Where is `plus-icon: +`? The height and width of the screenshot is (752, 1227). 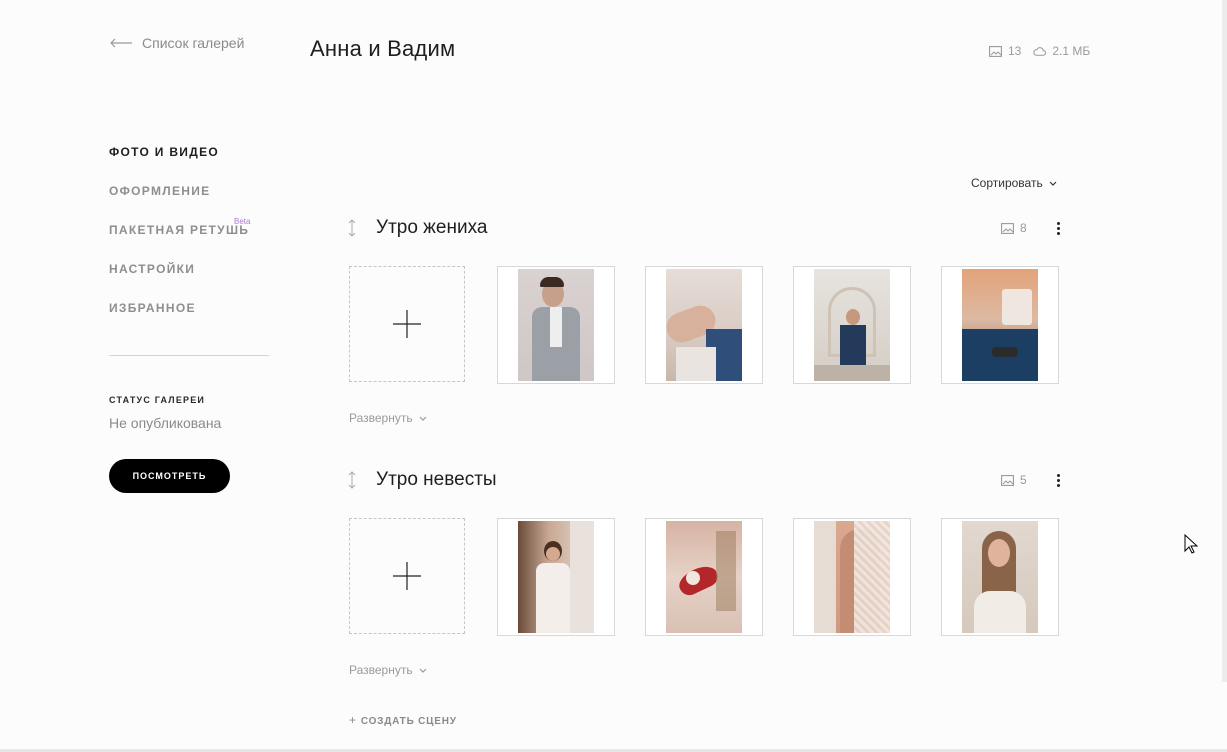
plus-icon: + is located at coordinates (353, 720).